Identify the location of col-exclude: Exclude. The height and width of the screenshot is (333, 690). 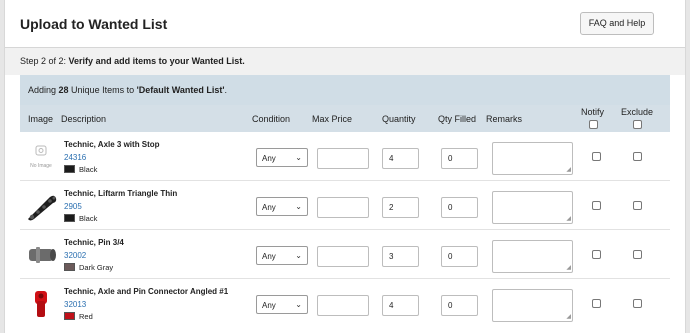
(637, 112).